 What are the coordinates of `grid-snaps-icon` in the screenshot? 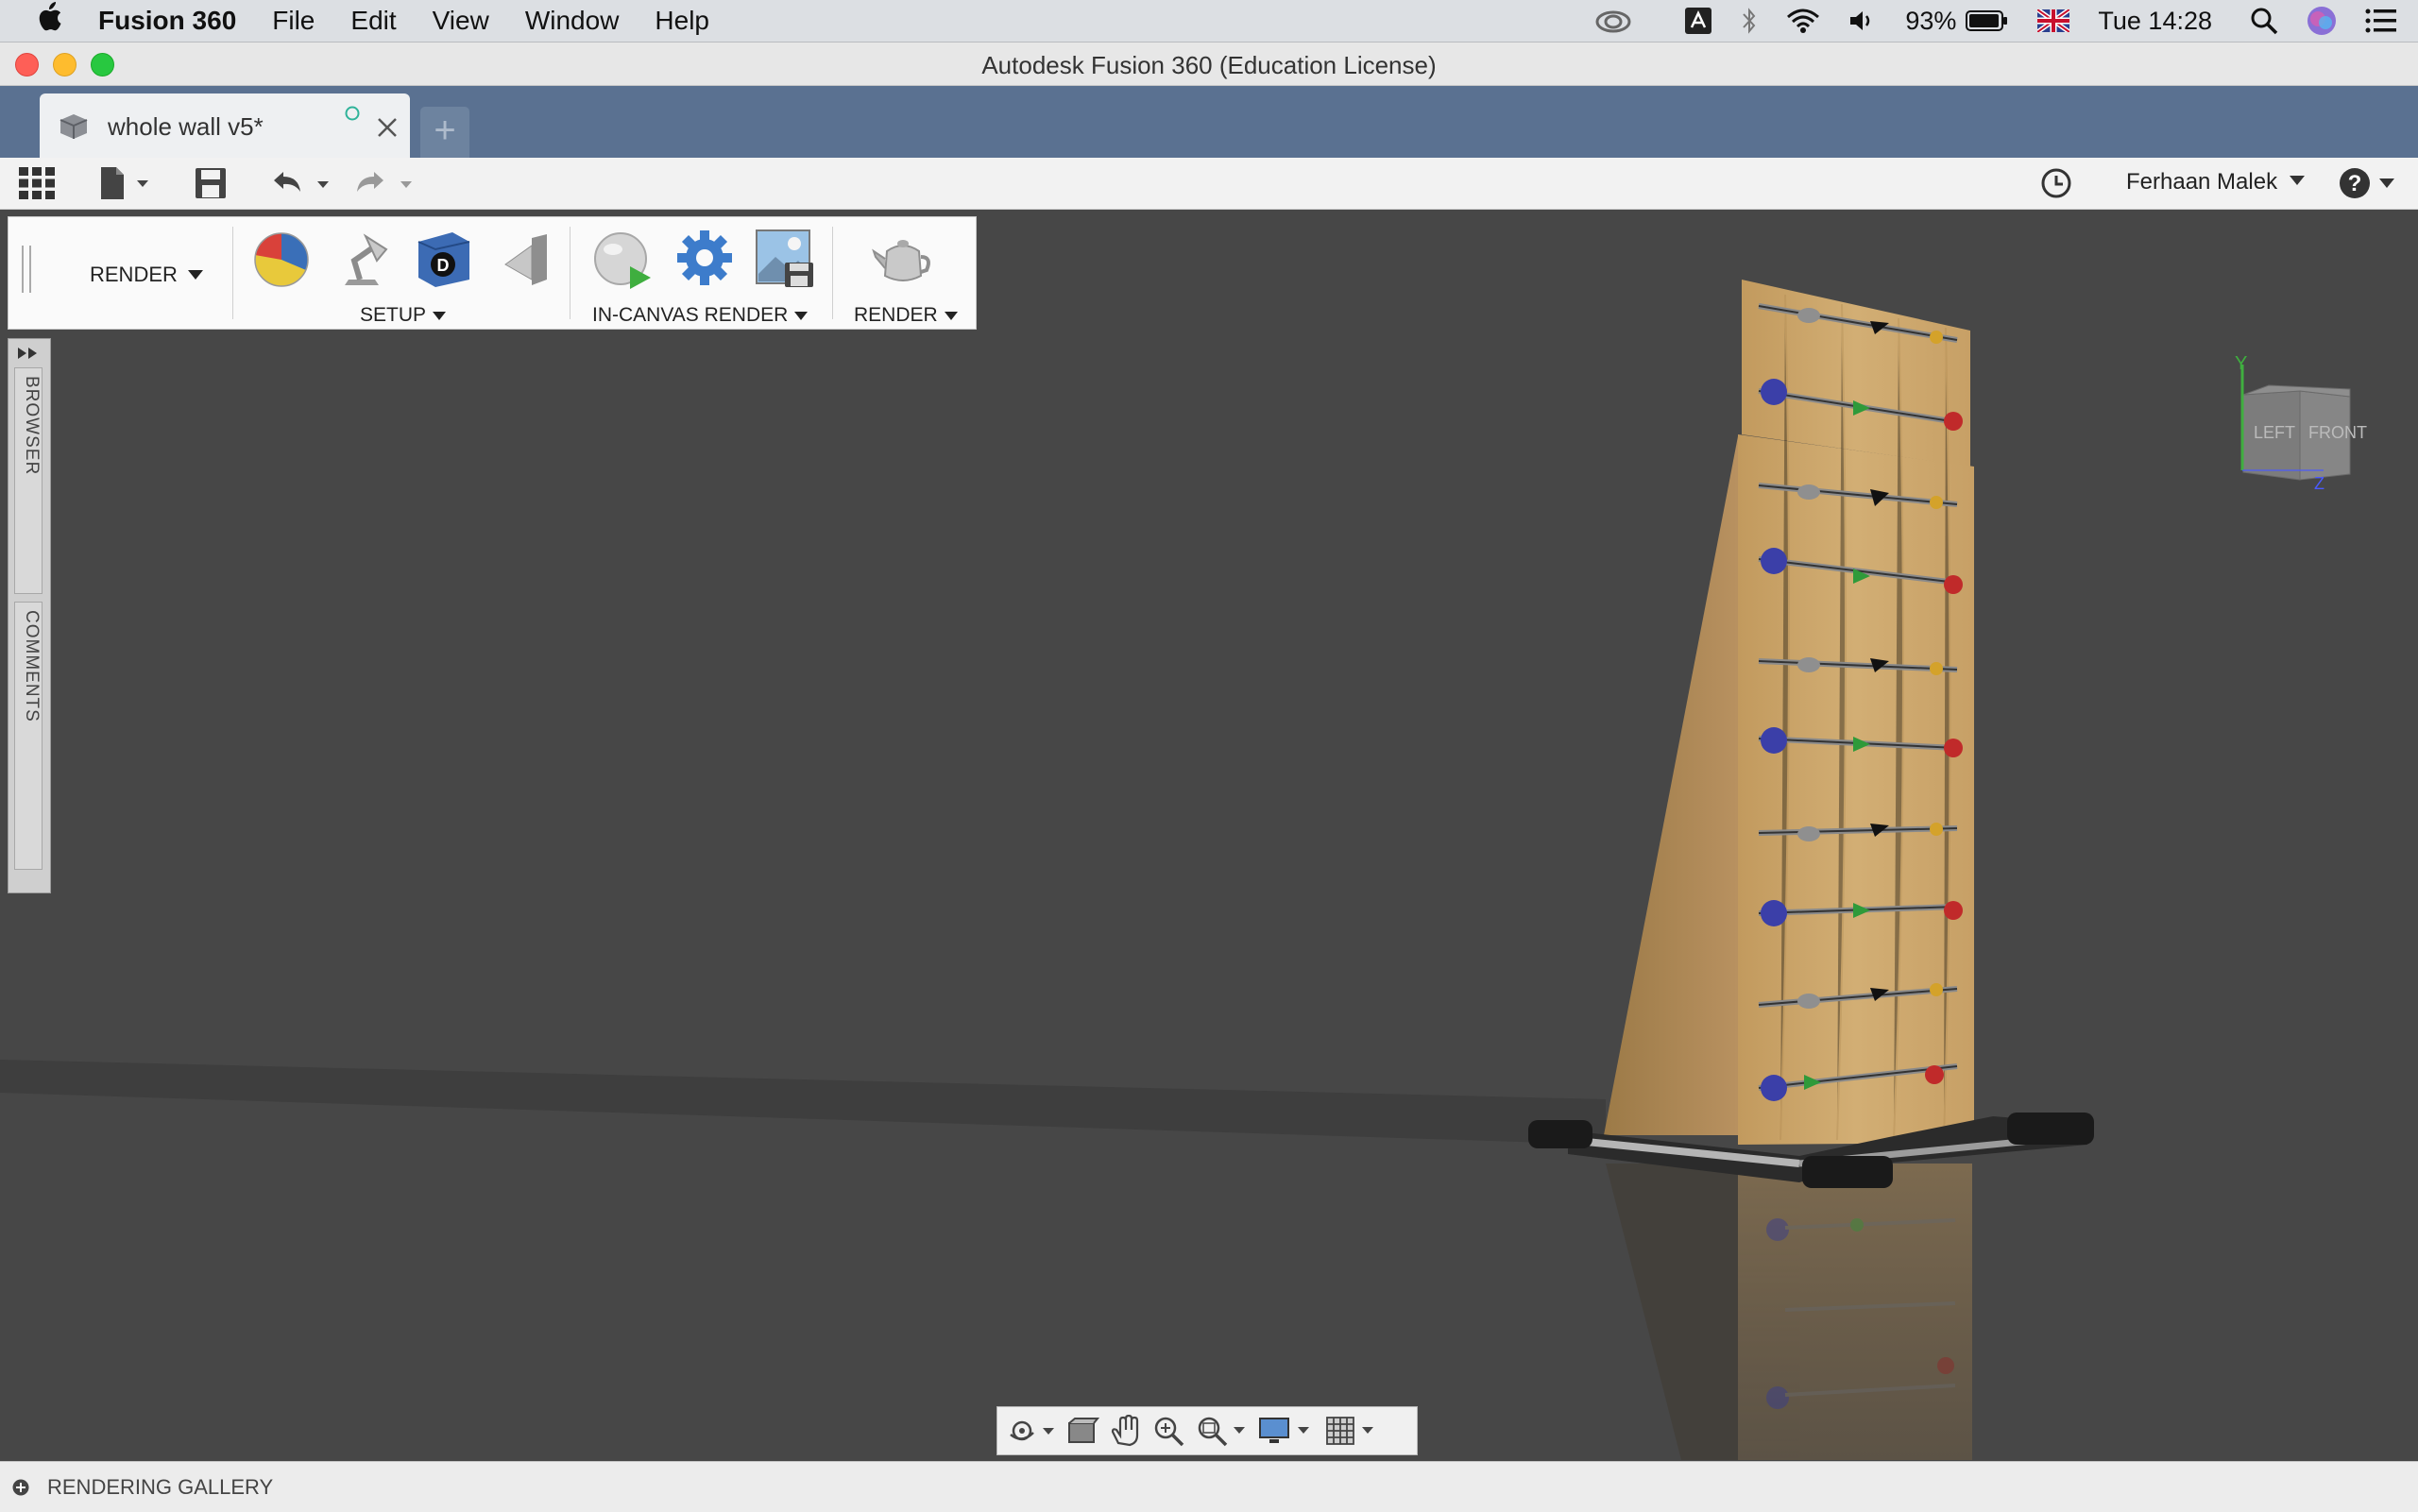 It's located at (1353, 1431).